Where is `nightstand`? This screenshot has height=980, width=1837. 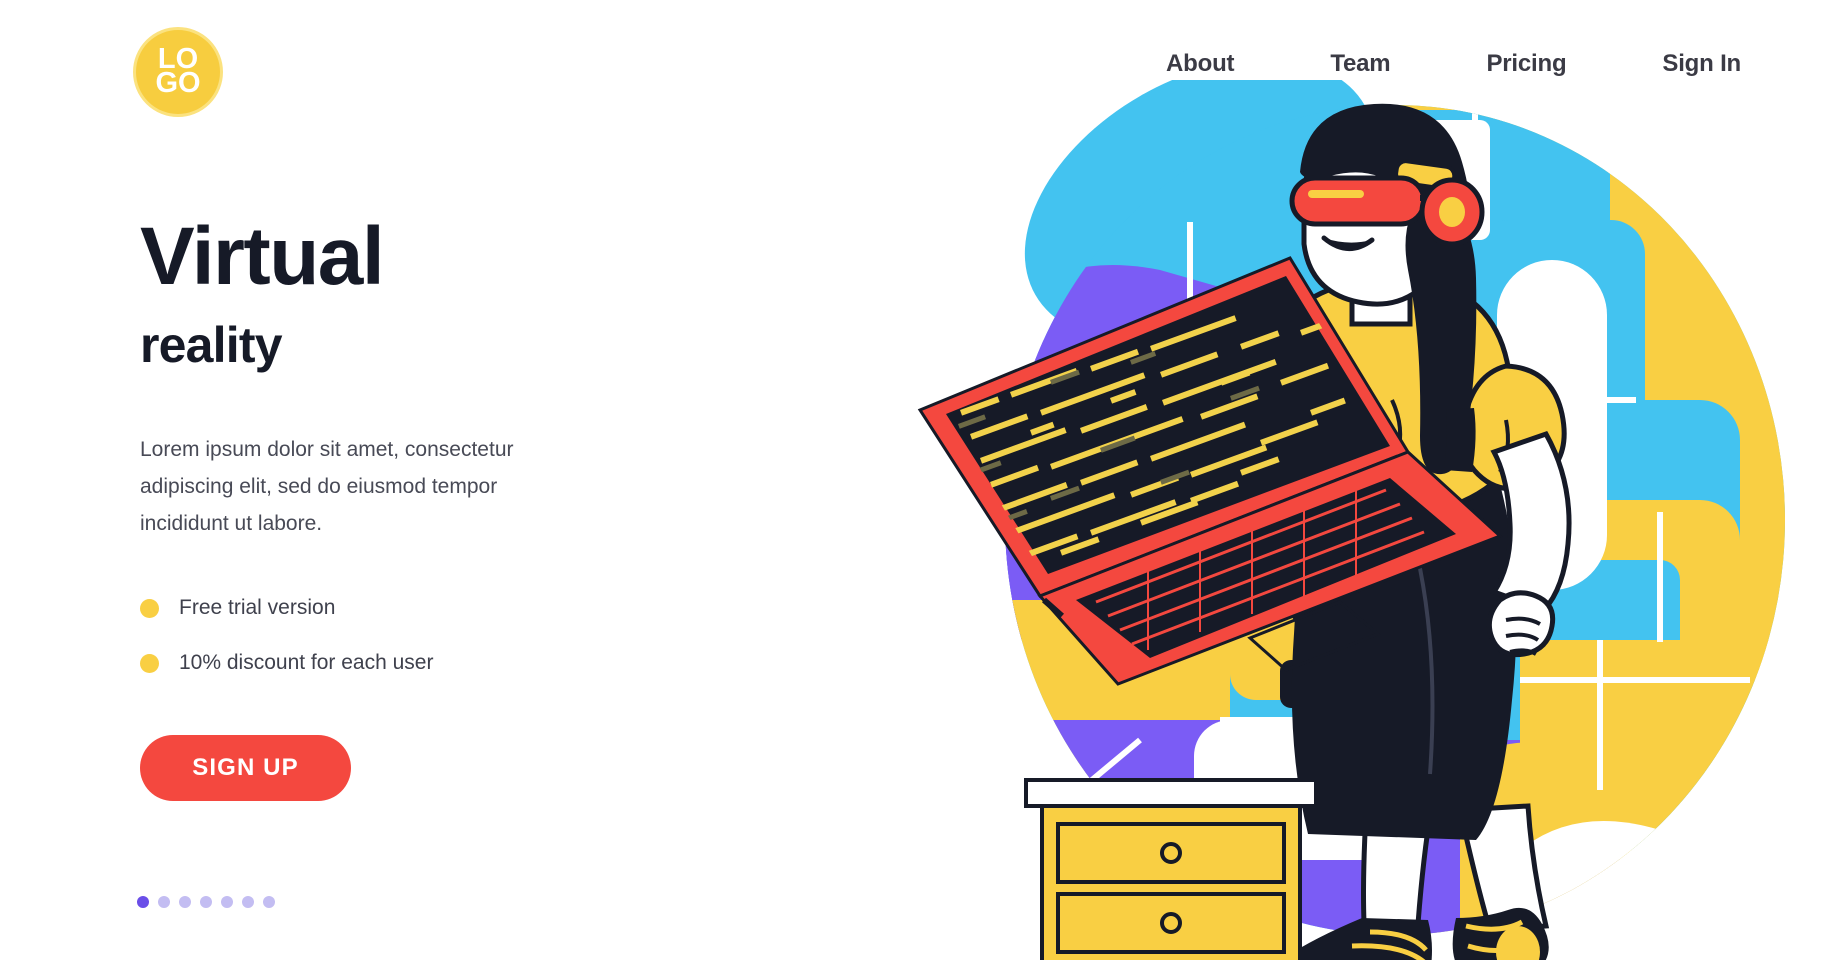 nightstand is located at coordinates (1171, 869).